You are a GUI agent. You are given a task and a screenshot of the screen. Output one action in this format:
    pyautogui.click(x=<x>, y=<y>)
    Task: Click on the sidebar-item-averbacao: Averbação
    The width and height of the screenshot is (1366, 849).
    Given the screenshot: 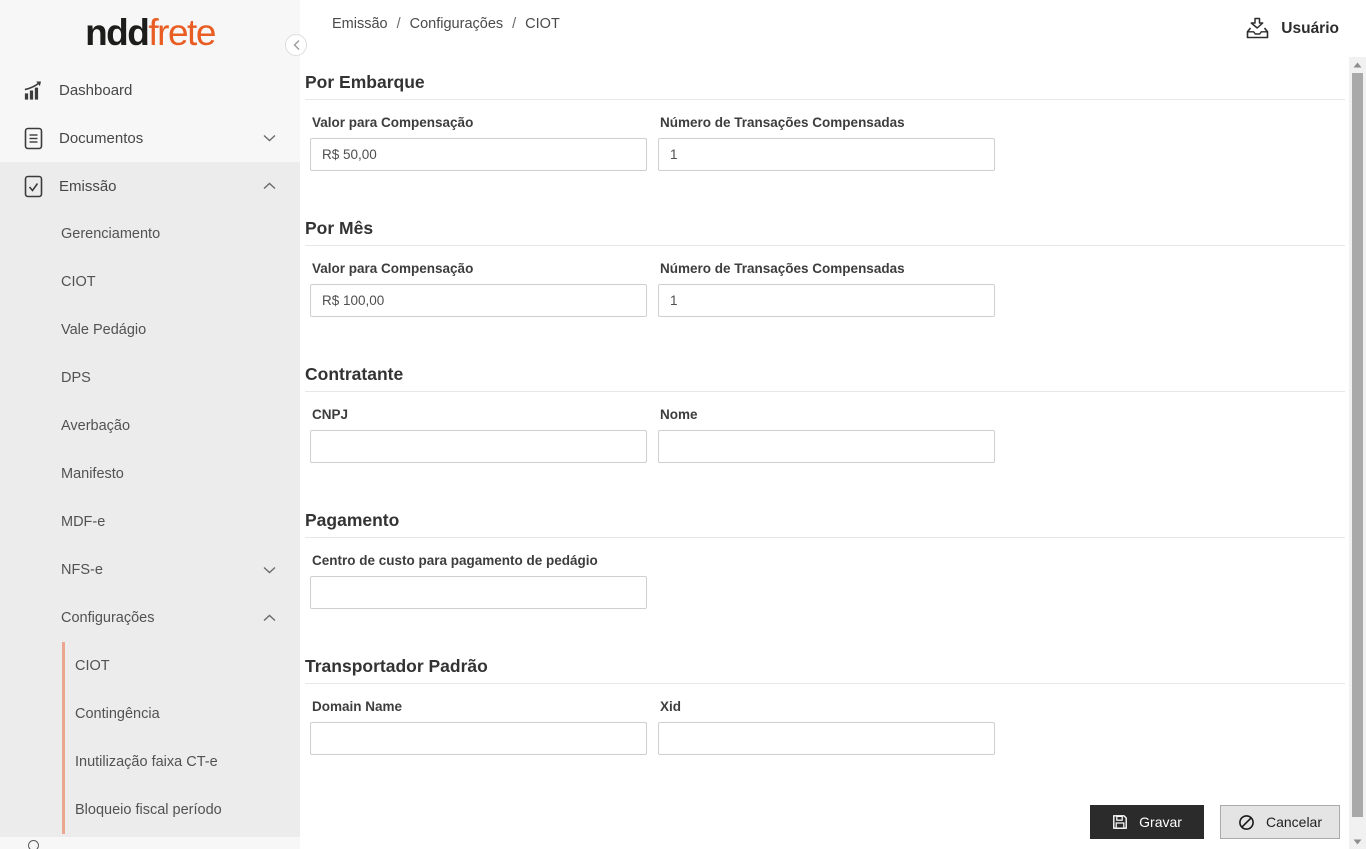 What is the action you would take?
    pyautogui.click(x=150, y=426)
    